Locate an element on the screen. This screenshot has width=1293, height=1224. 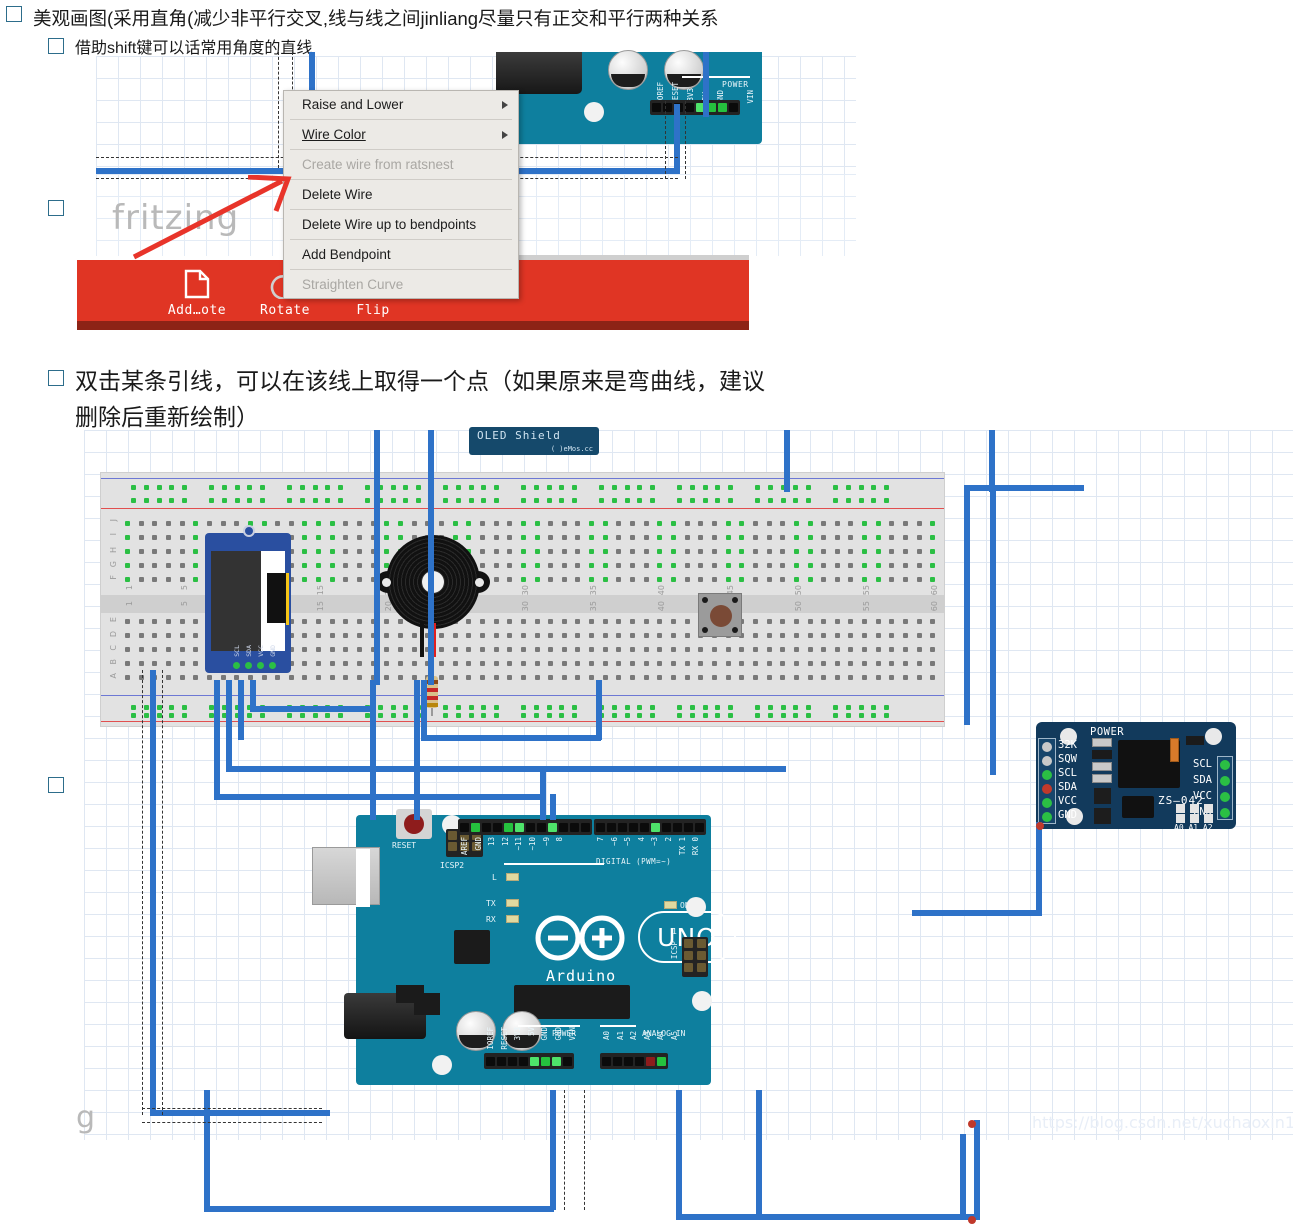
pushbutton is located at coordinates (720, 615).